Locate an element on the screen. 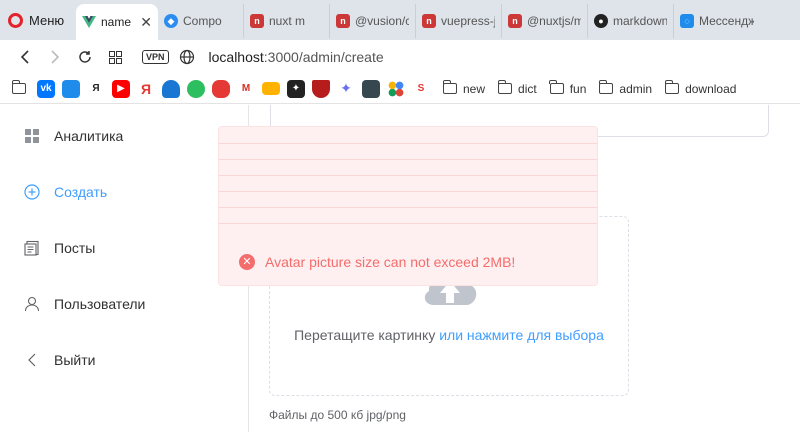  opera-menu-button: Меню is located at coordinates (38, 20).